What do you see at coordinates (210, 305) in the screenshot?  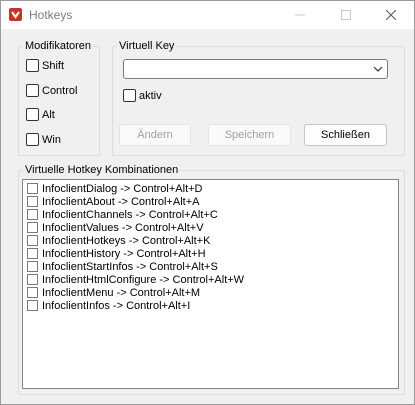 I see `list-item: InfoclientInfos -> Control+Alt+I` at bounding box center [210, 305].